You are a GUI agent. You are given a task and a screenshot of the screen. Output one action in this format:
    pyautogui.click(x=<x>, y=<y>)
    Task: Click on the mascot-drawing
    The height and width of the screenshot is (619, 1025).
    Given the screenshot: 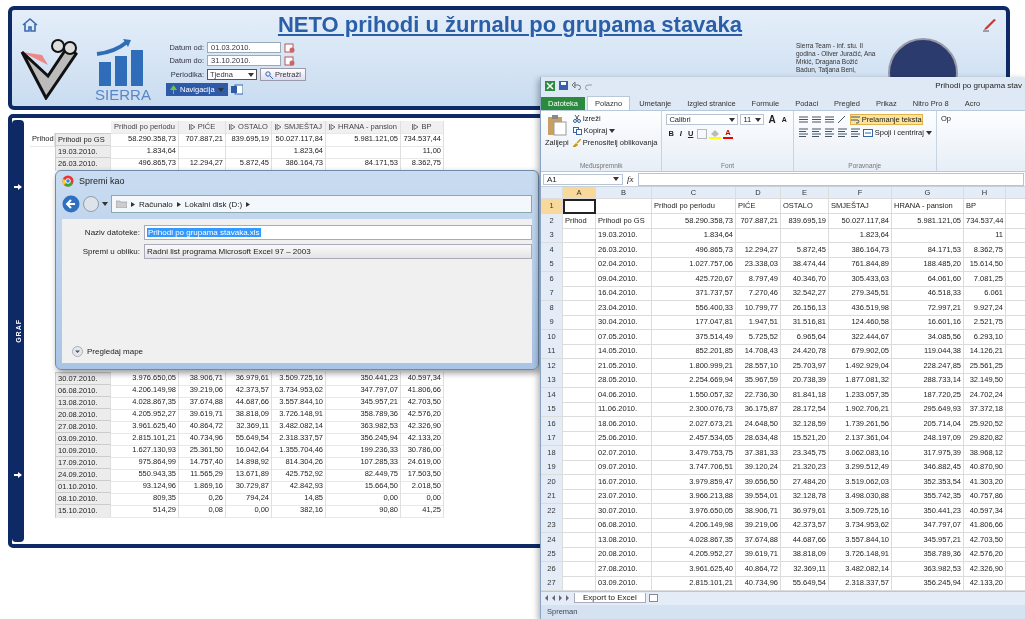 What is the action you would take?
    pyautogui.click(x=50, y=69)
    